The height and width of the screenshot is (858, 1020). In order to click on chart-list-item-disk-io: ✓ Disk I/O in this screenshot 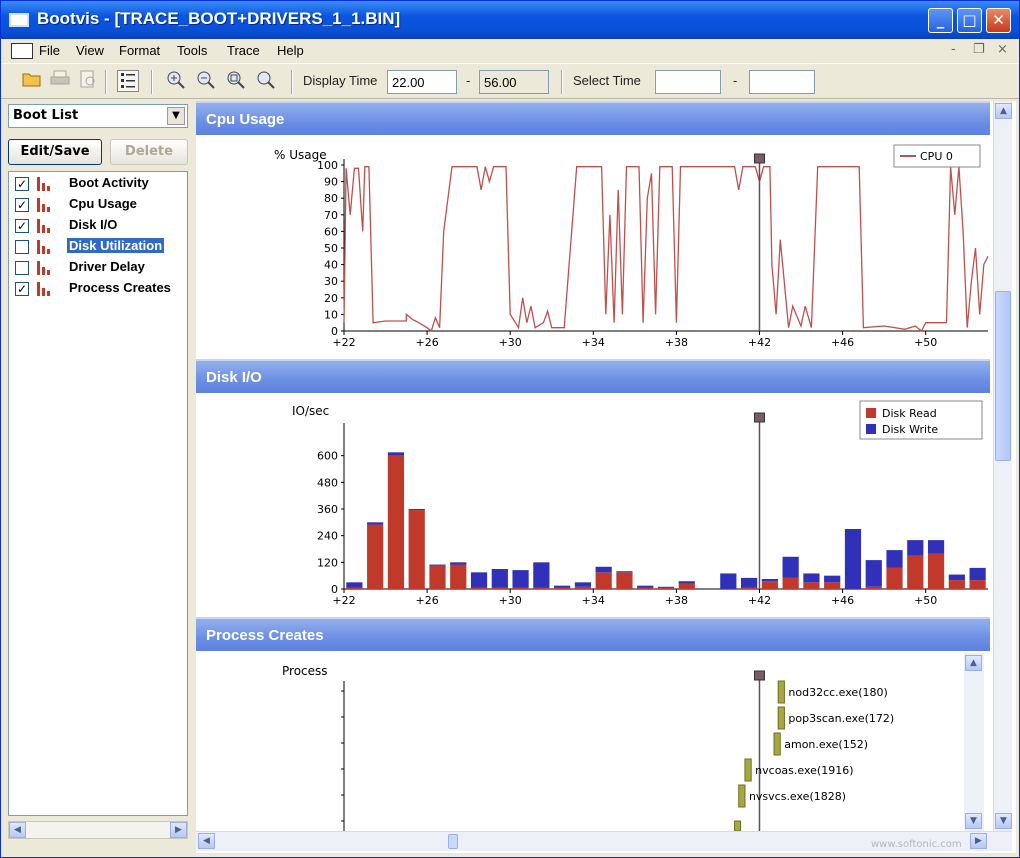, I will do `click(100, 226)`.